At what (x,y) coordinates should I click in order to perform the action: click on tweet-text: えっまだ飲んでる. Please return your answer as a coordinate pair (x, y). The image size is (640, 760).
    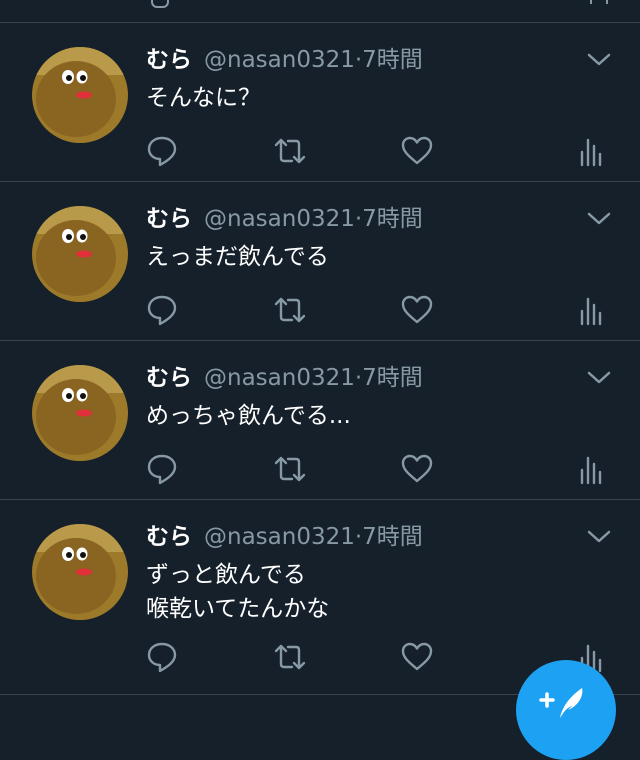
    Looking at the image, I should click on (237, 257).